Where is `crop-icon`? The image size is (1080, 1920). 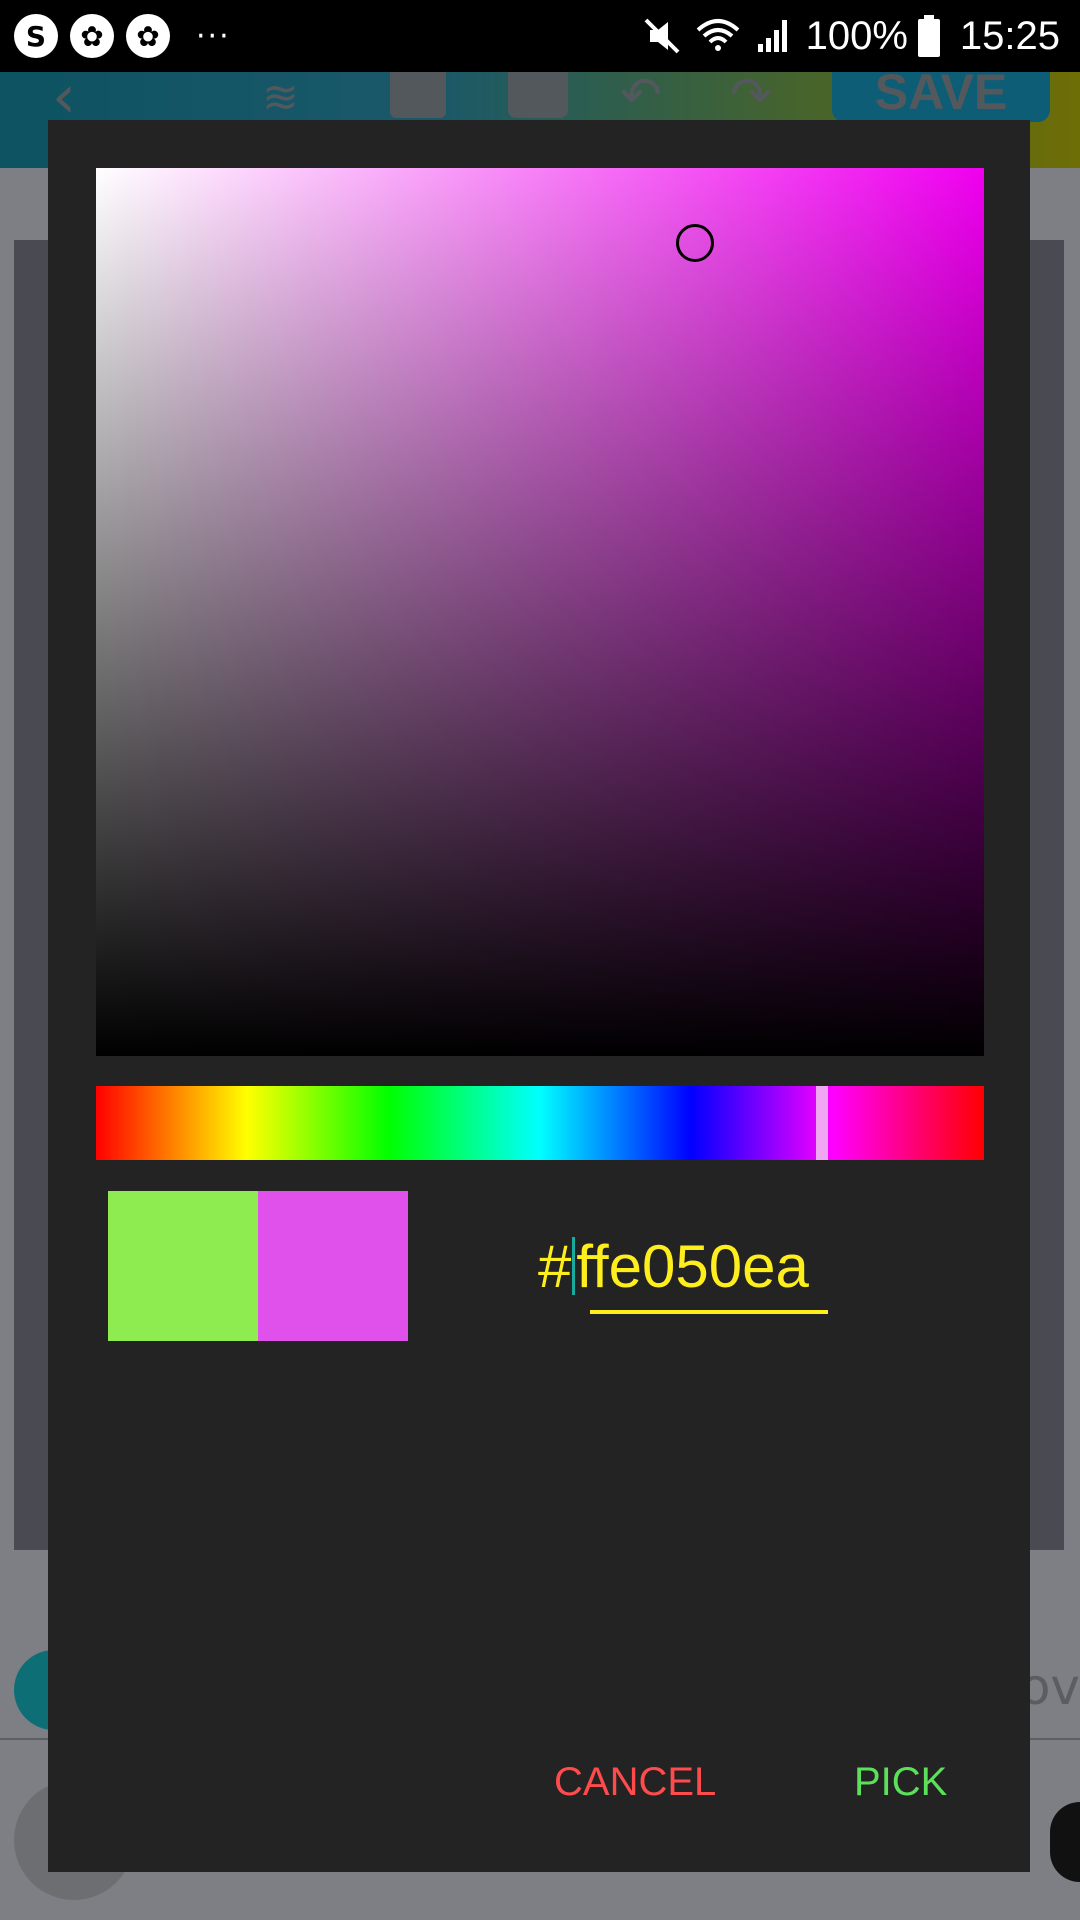
crop-icon is located at coordinates (418, 95).